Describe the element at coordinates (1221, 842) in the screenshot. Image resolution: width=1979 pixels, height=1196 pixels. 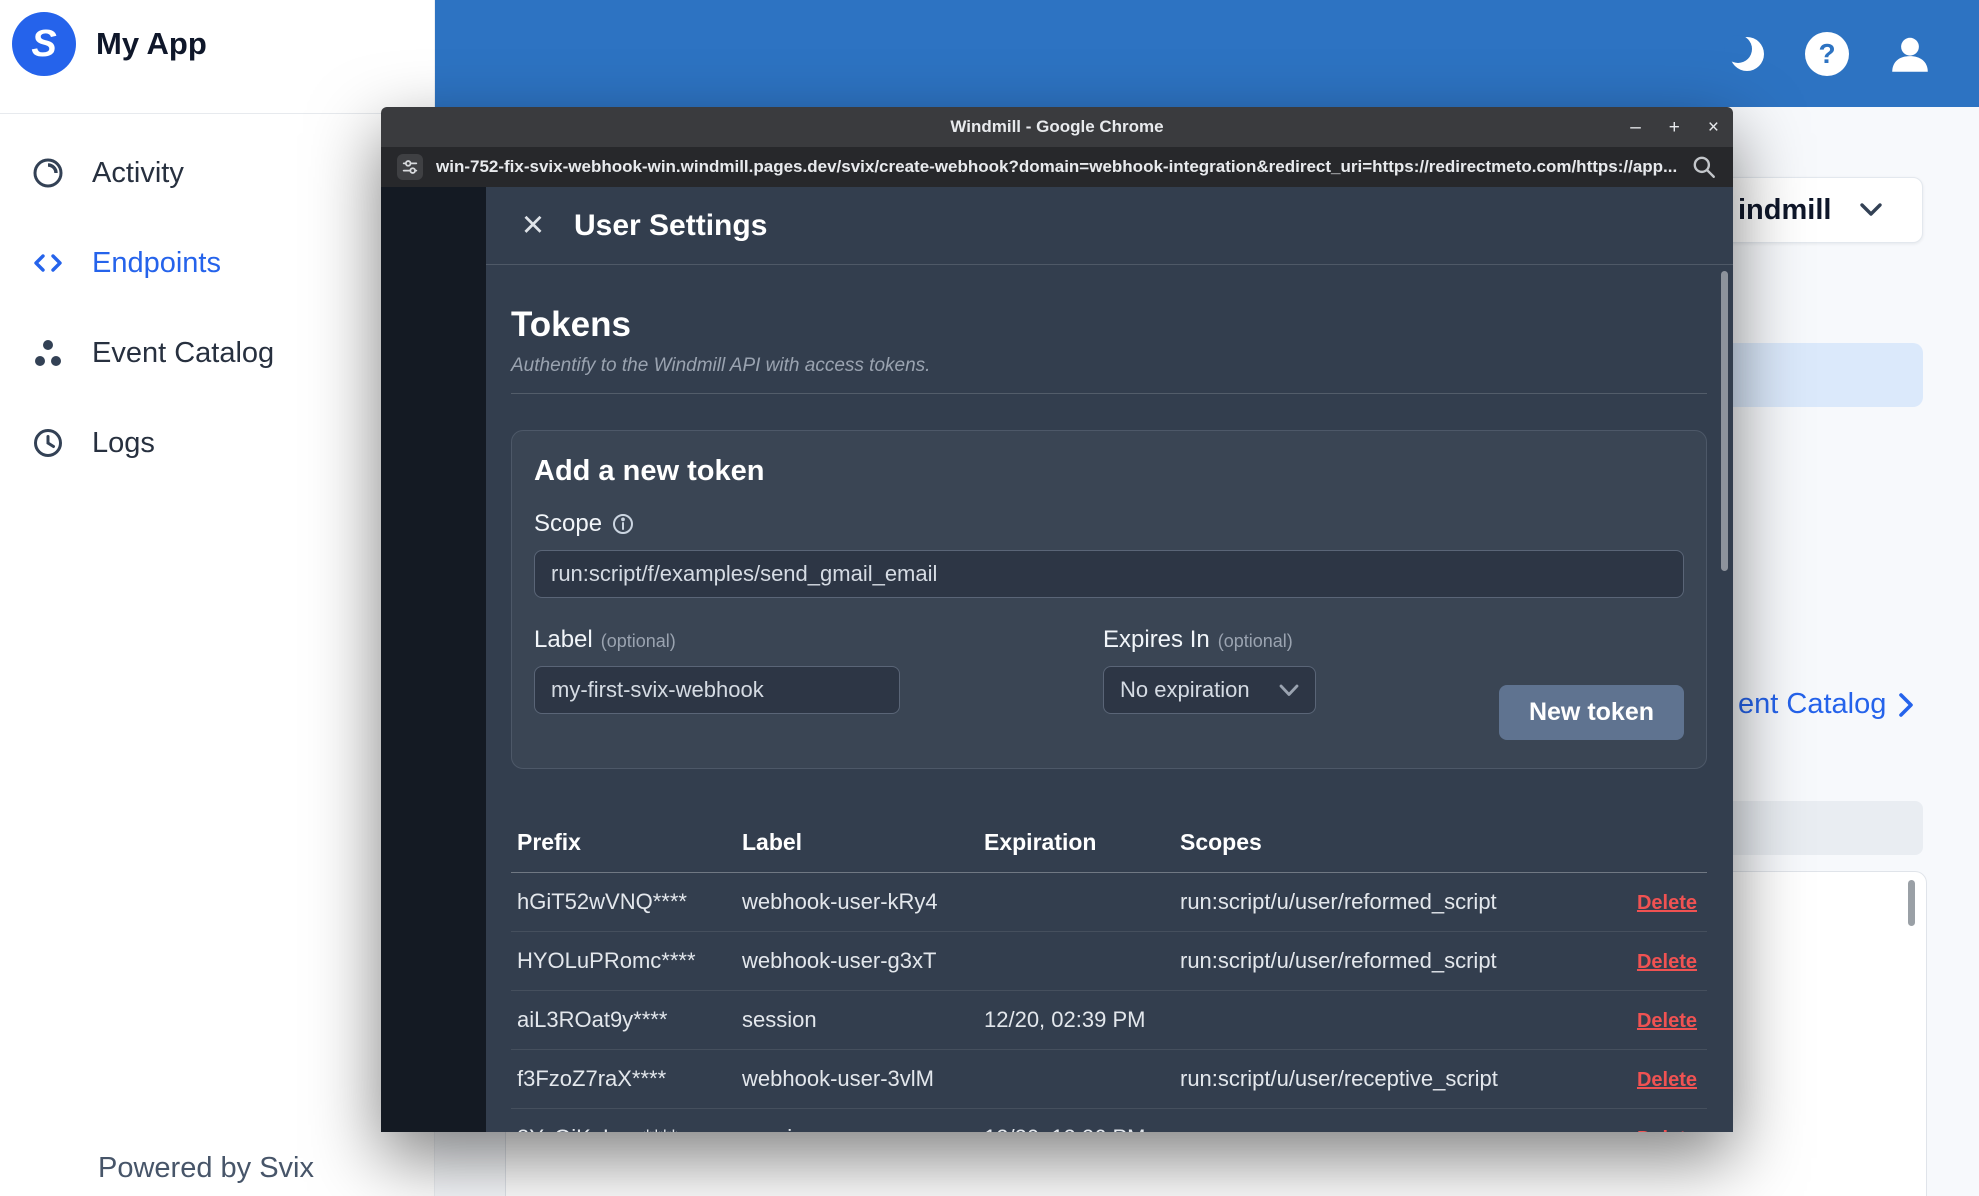
I see `col-scopes: Scopes` at that location.